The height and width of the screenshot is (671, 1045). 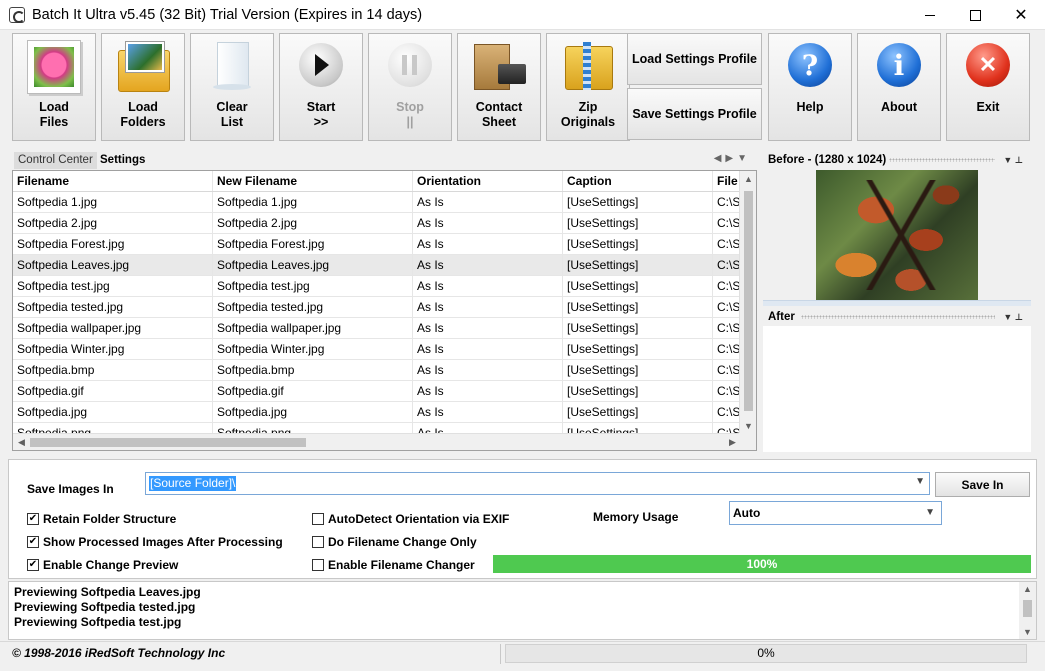 What do you see at coordinates (111, 565) in the screenshot?
I see `enable-change-preview-label: Enable Change Preview` at bounding box center [111, 565].